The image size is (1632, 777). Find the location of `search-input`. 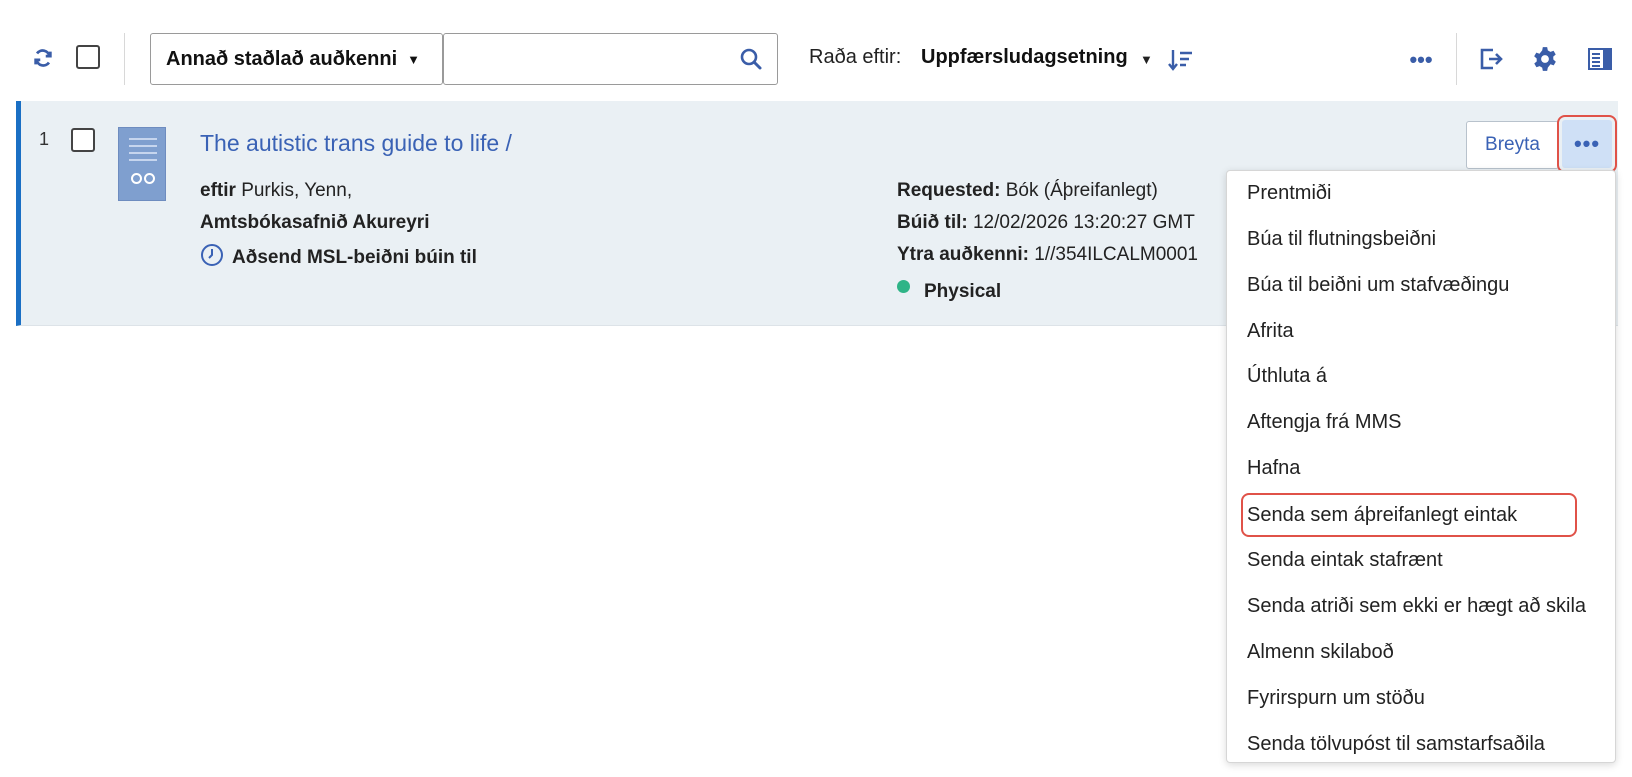

search-input is located at coordinates (610, 59).